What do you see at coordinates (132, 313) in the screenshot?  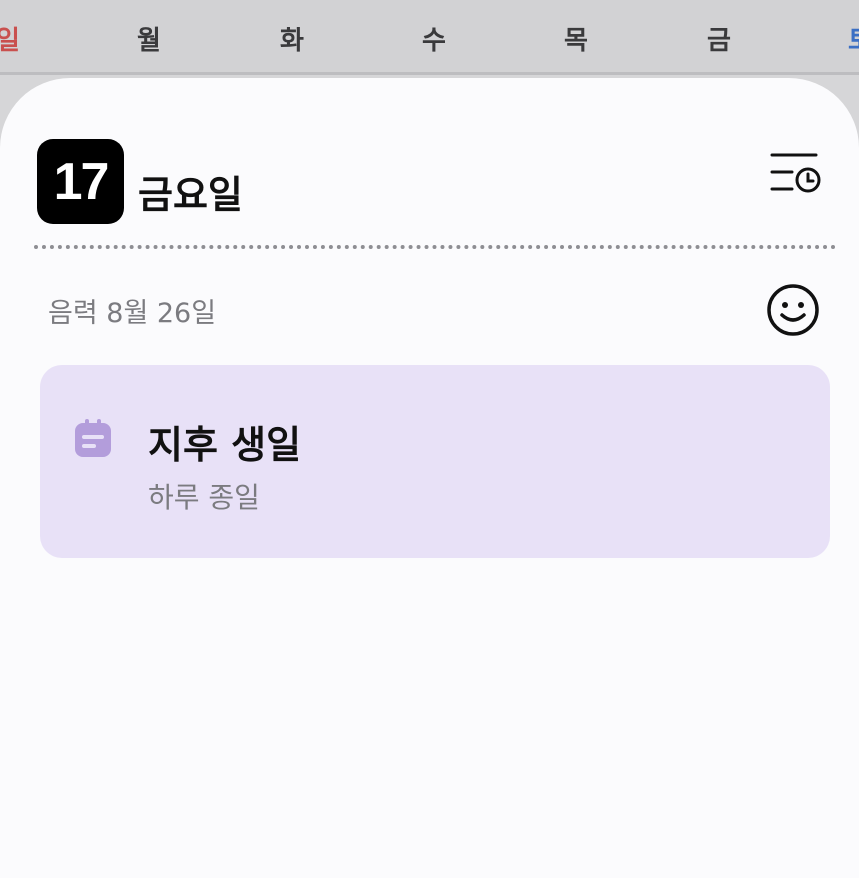 I see `lunar-date: 음력 8월 26일` at bounding box center [132, 313].